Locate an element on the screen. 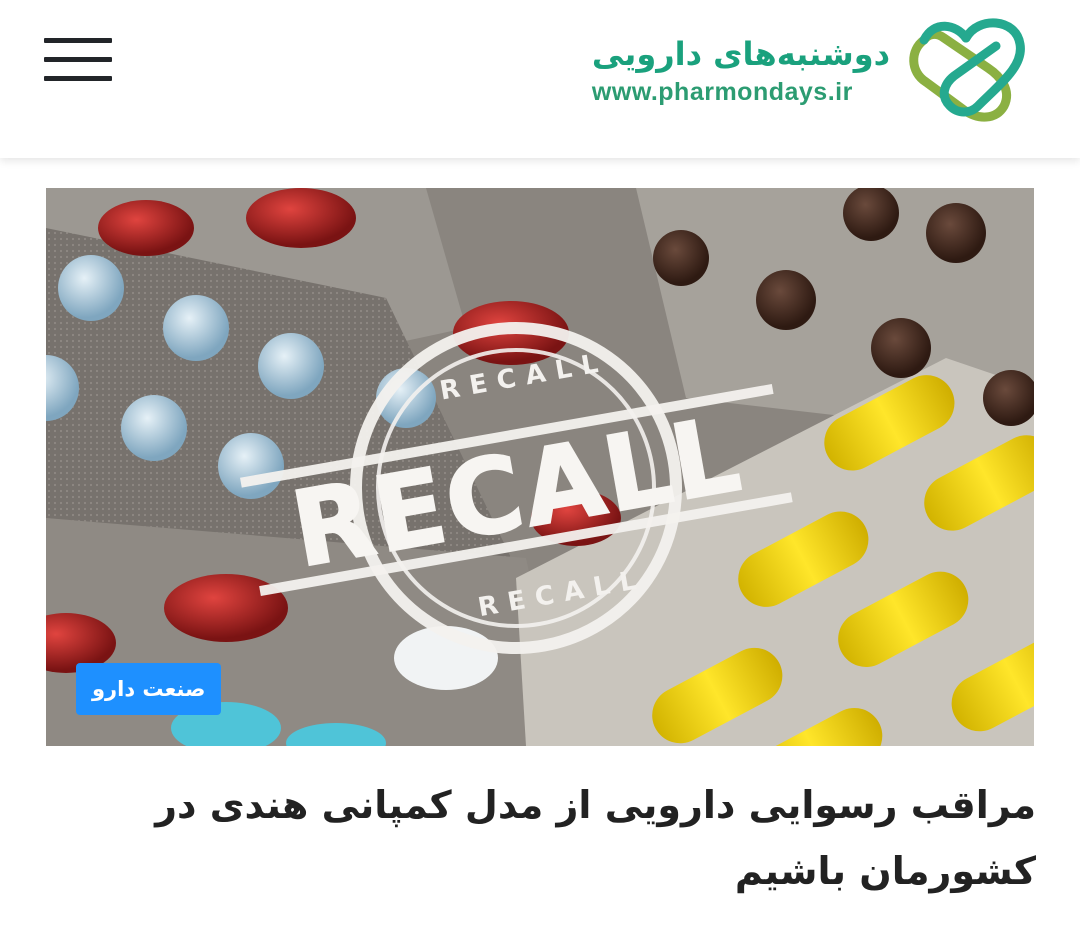 This screenshot has width=1080, height=942. brand-name: دوشنبه‌های دارویی is located at coordinates (740, 54).